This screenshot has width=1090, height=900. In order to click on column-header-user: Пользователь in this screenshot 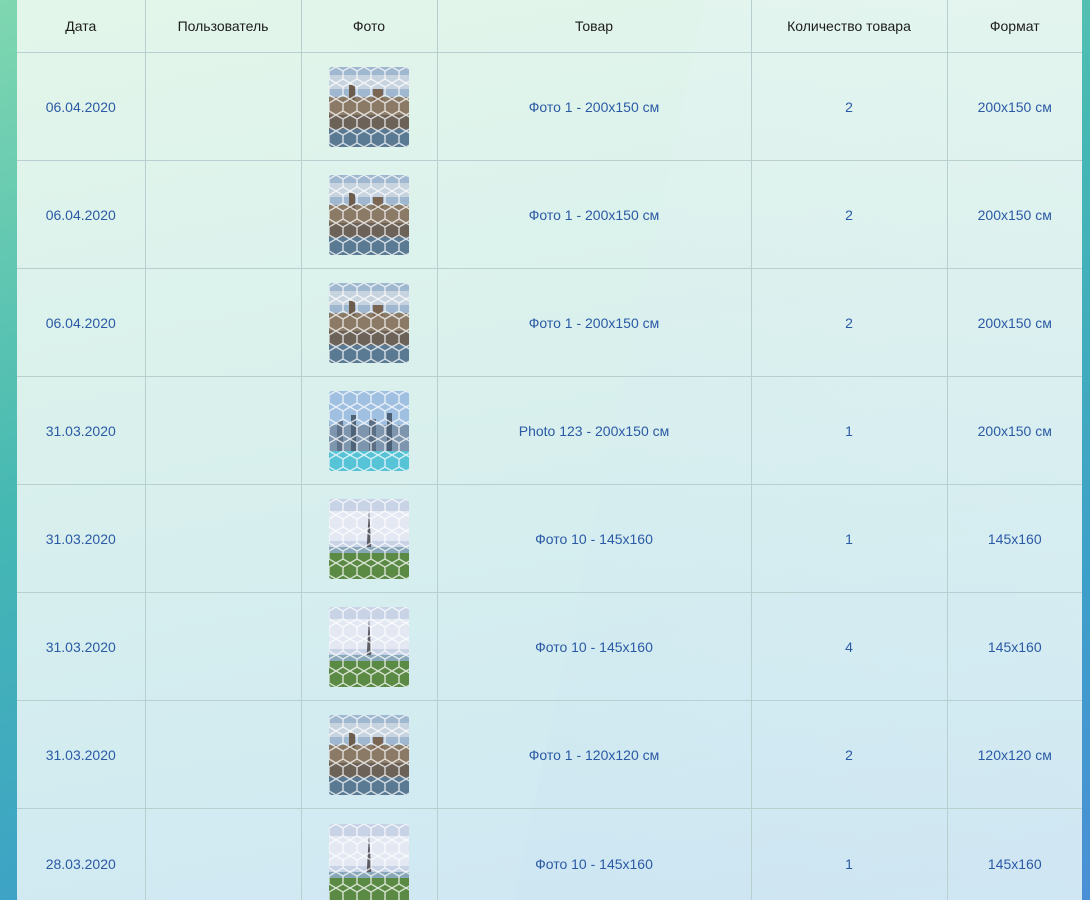, I will do `click(223, 26)`.